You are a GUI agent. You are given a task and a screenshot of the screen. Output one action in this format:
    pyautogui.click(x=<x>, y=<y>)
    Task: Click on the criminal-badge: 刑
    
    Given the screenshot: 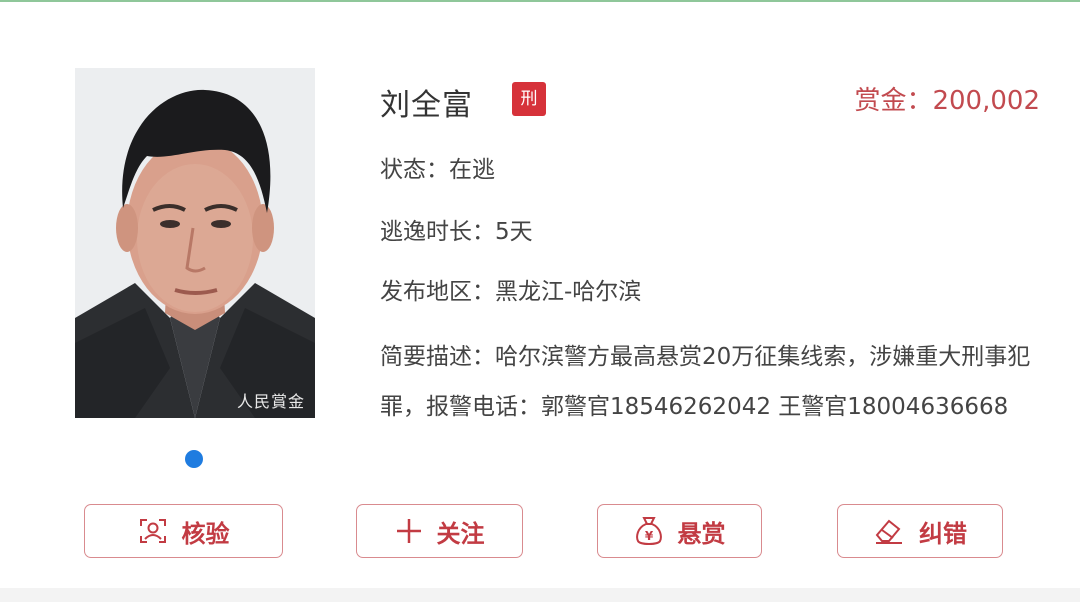 What is the action you would take?
    pyautogui.click(x=529, y=99)
    